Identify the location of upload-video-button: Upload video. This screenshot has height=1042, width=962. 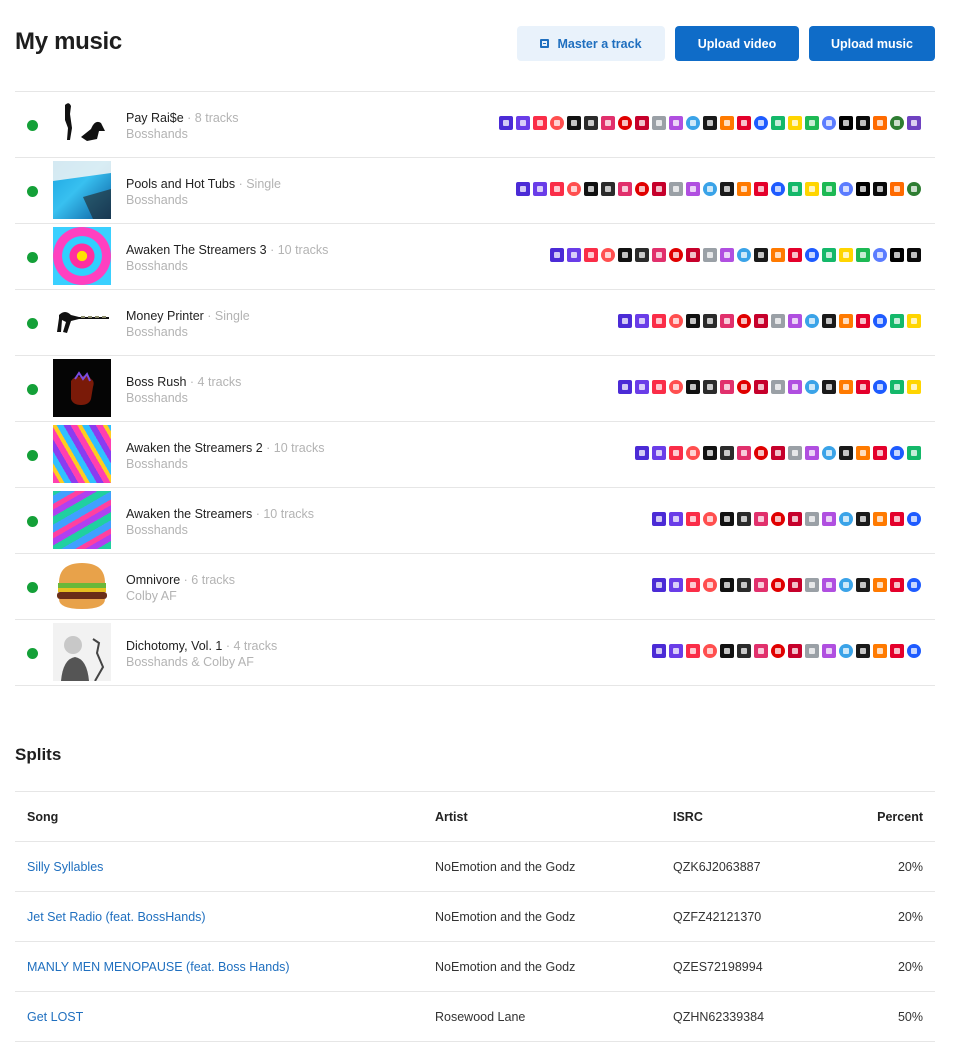
(737, 43).